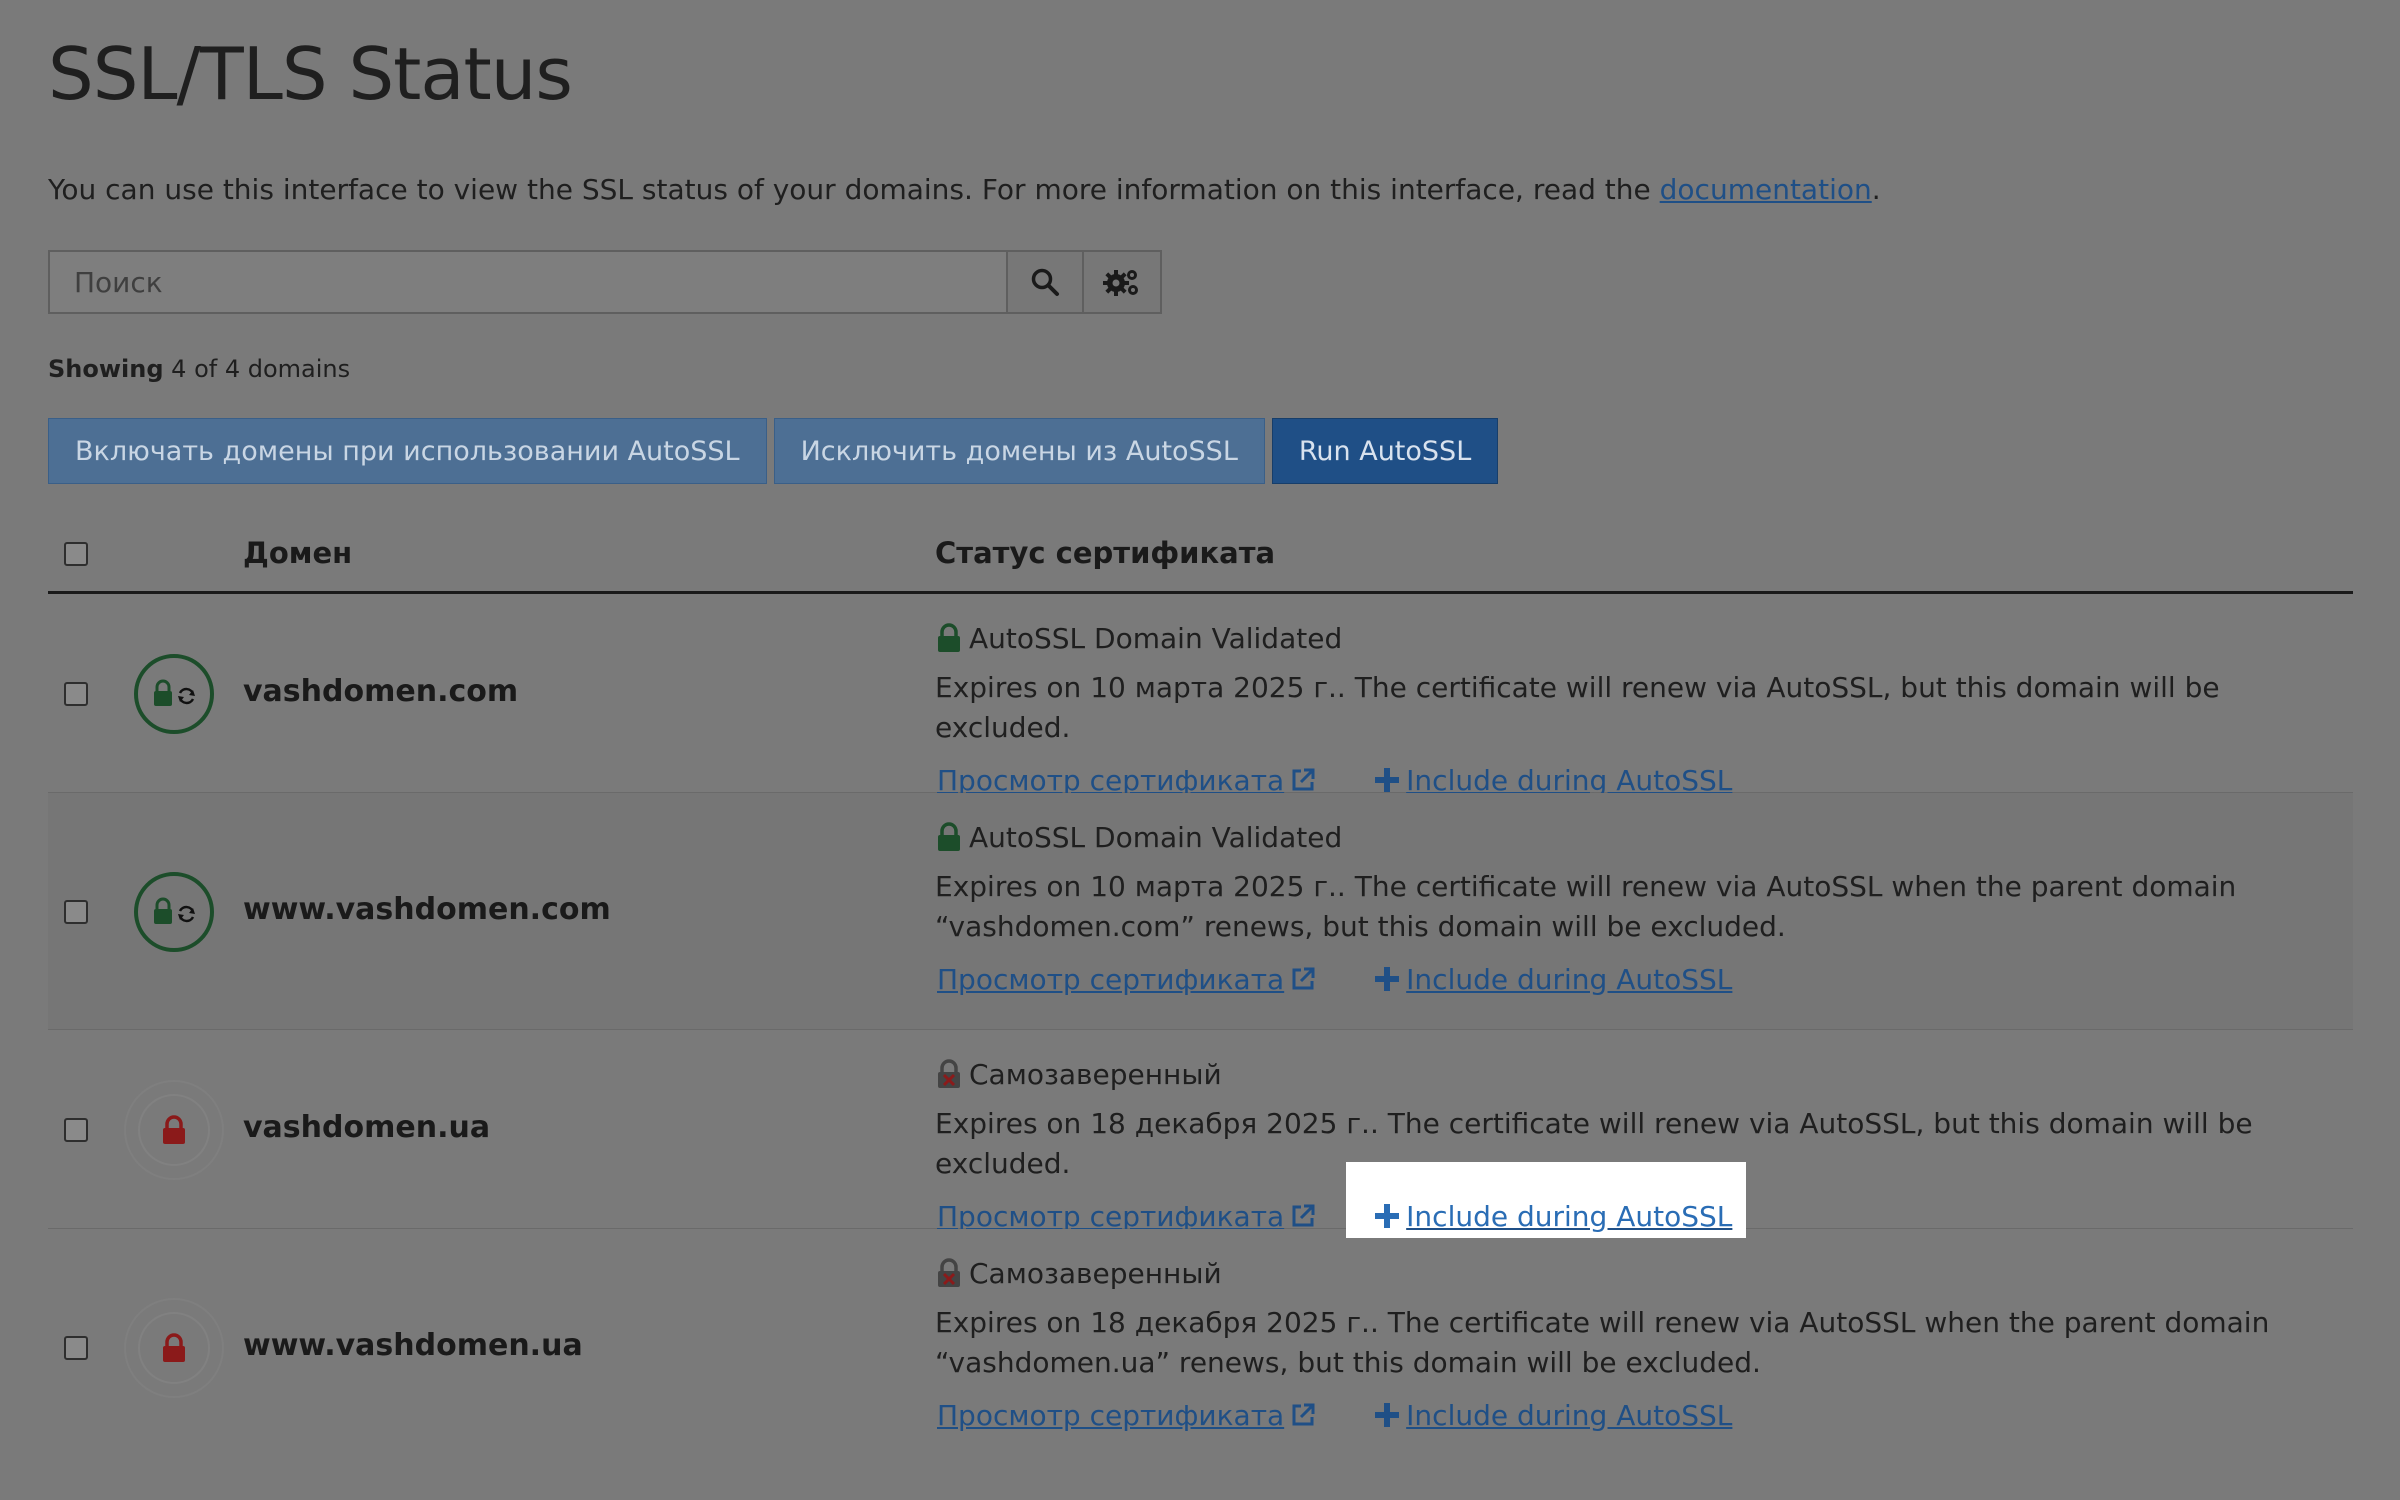 The height and width of the screenshot is (1500, 2400). I want to click on settings-button, so click(1123, 282).